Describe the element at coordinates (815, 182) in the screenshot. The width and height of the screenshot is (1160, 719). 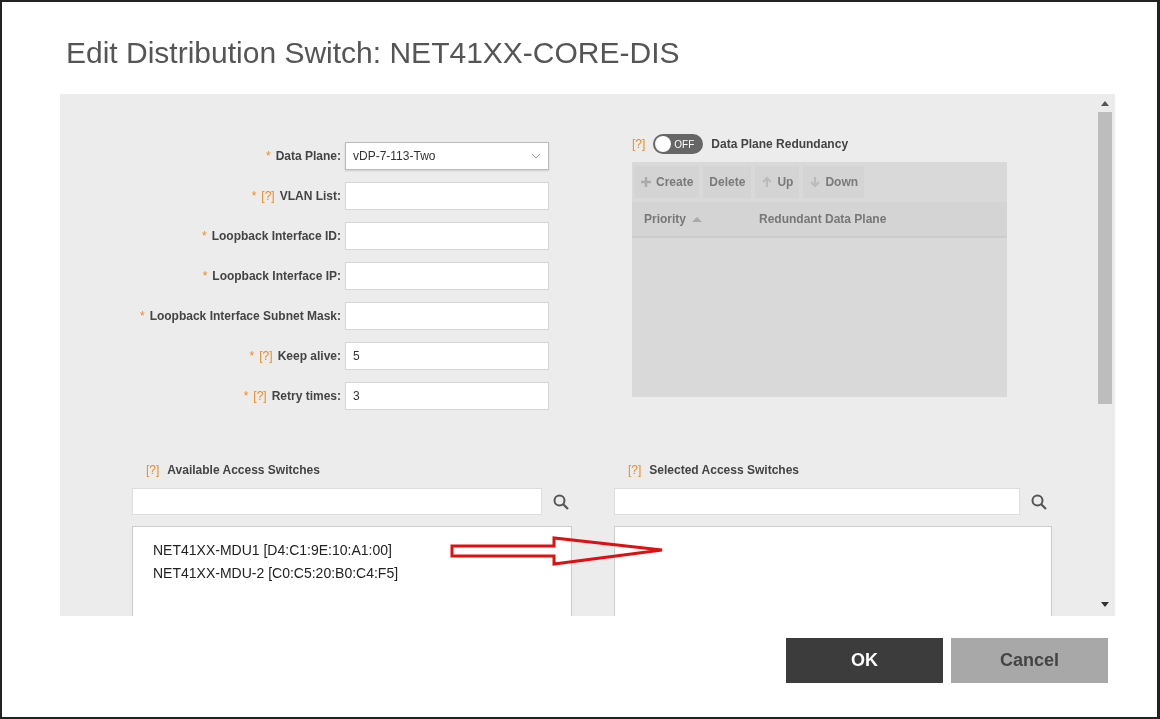
I see `arrow-down-icon` at that location.